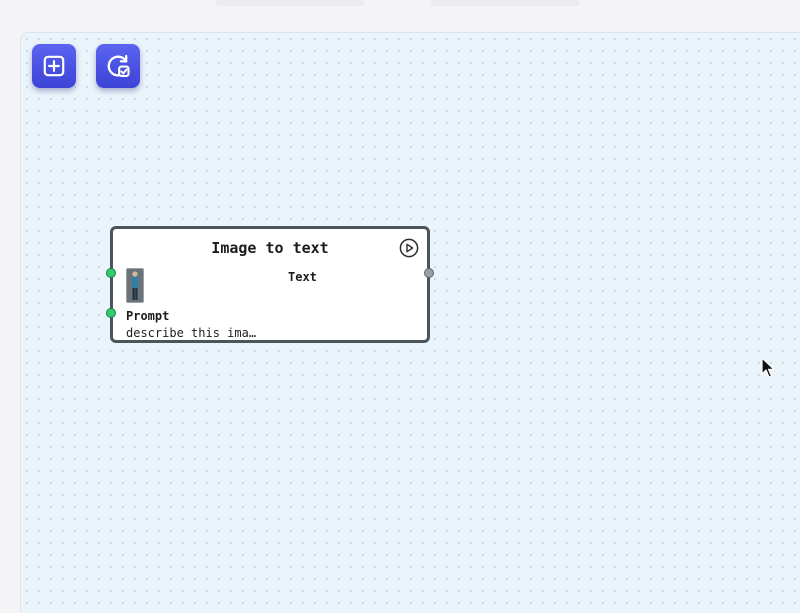 The height and width of the screenshot is (613, 800). What do you see at coordinates (148, 316) in the screenshot?
I see `prompt-label: Prompt` at bounding box center [148, 316].